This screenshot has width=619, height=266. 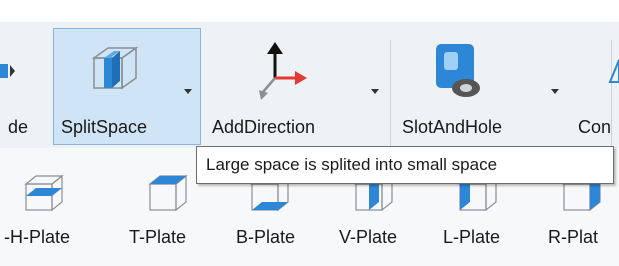 I want to click on axis-direction-arrows-icon, so click(x=283, y=71).